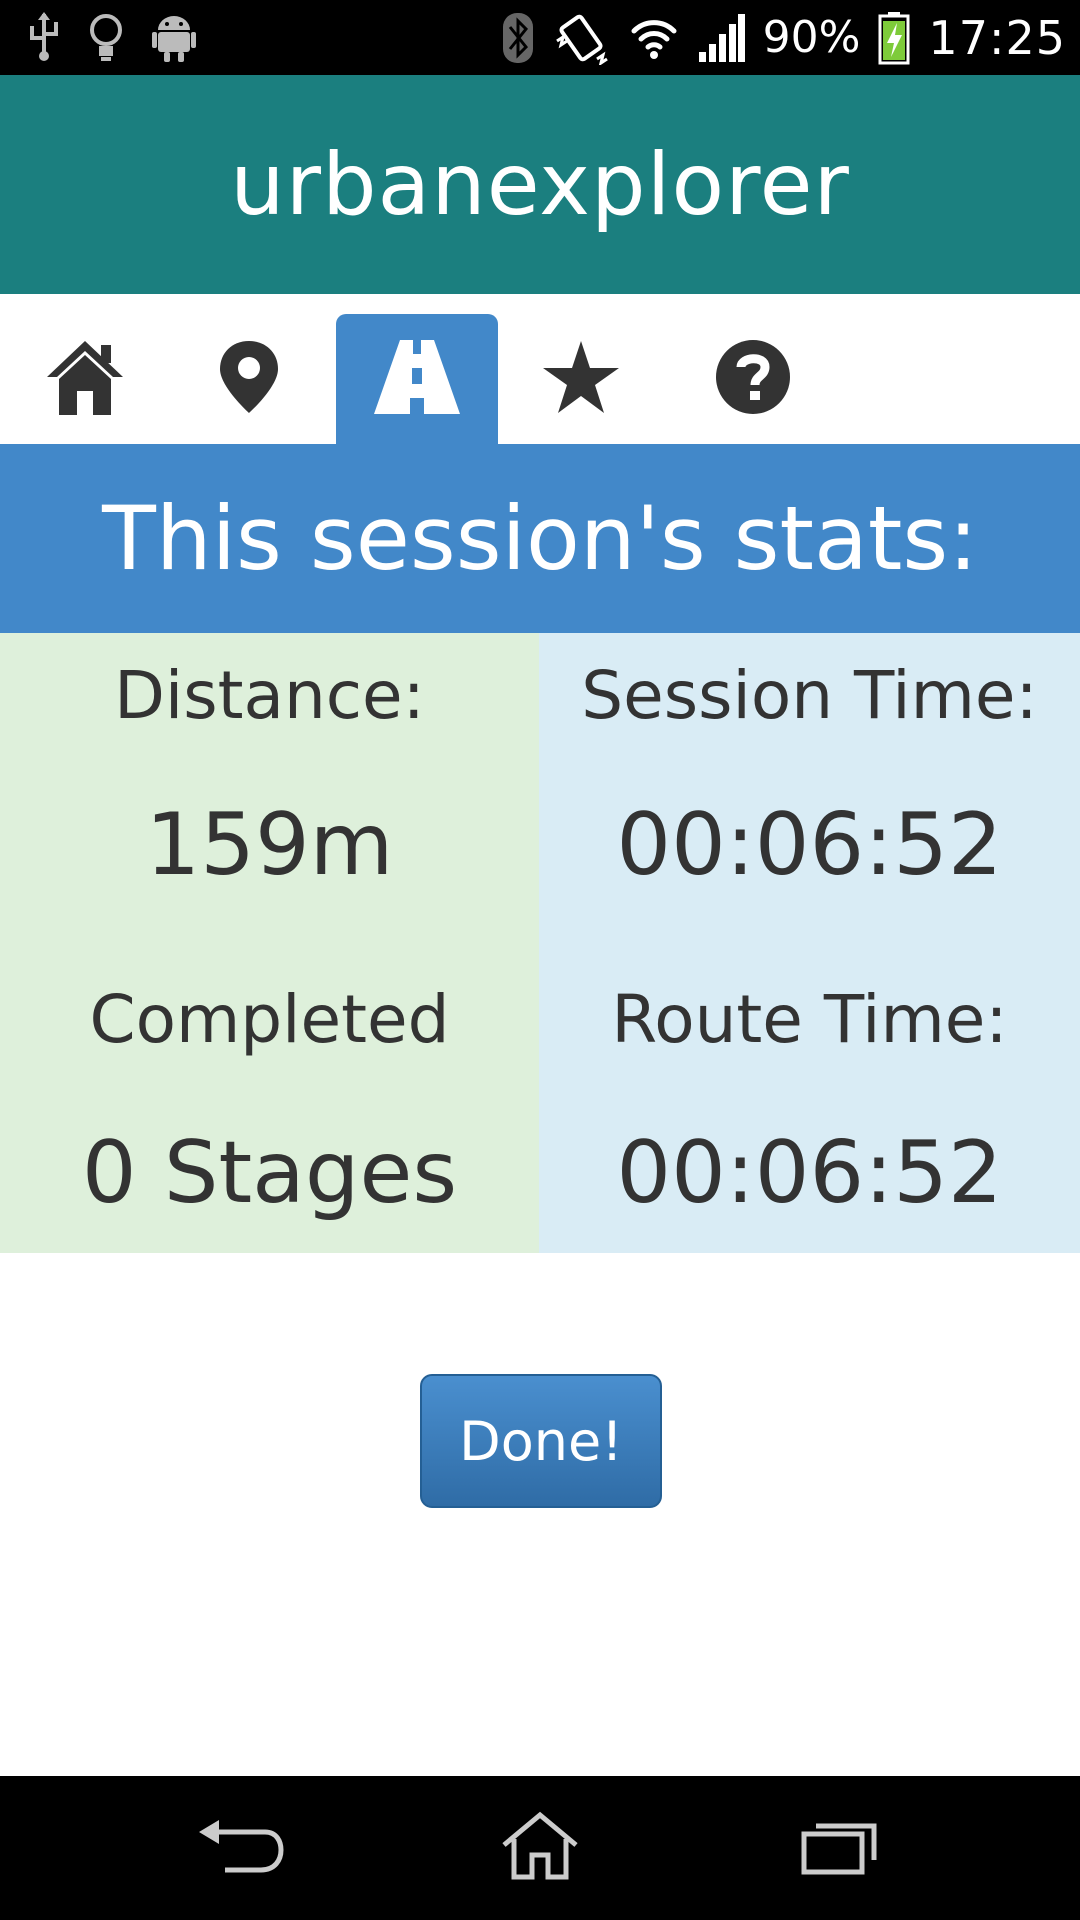 This screenshot has height=1920, width=1080. I want to click on session-time-label: Session Time:, so click(809, 695).